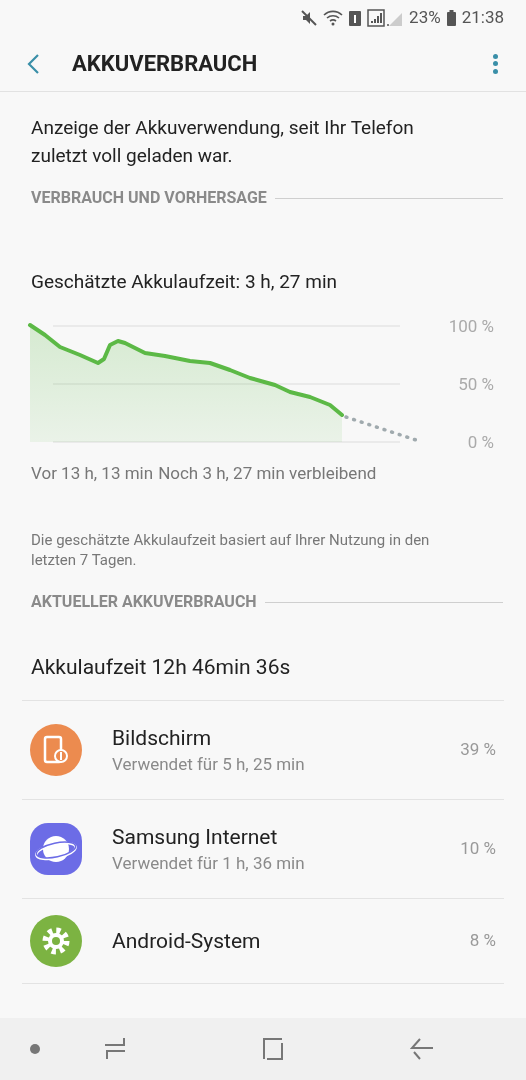 The image size is (526, 1080). I want to click on app-name: Bildschirm, so click(162, 738).